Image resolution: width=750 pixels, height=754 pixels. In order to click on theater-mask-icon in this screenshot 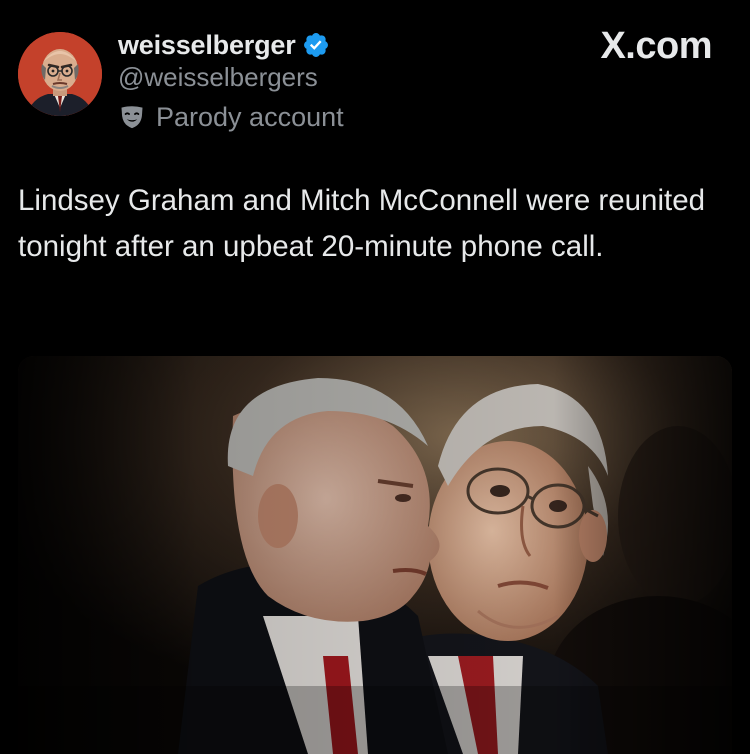, I will do `click(132, 117)`.